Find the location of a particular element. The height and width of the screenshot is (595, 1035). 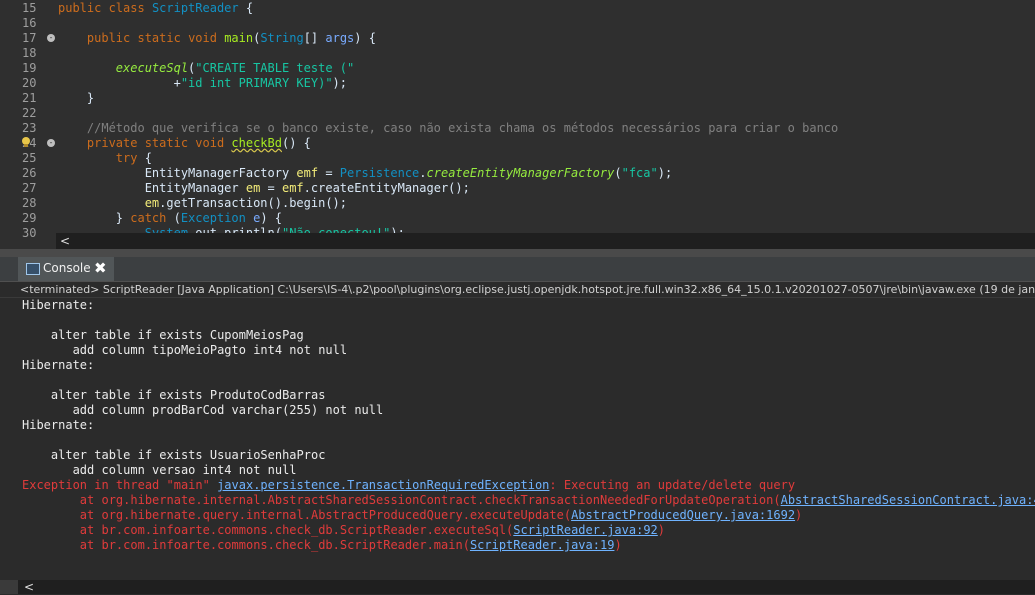

line-number: 17 is located at coordinates (29, 38).